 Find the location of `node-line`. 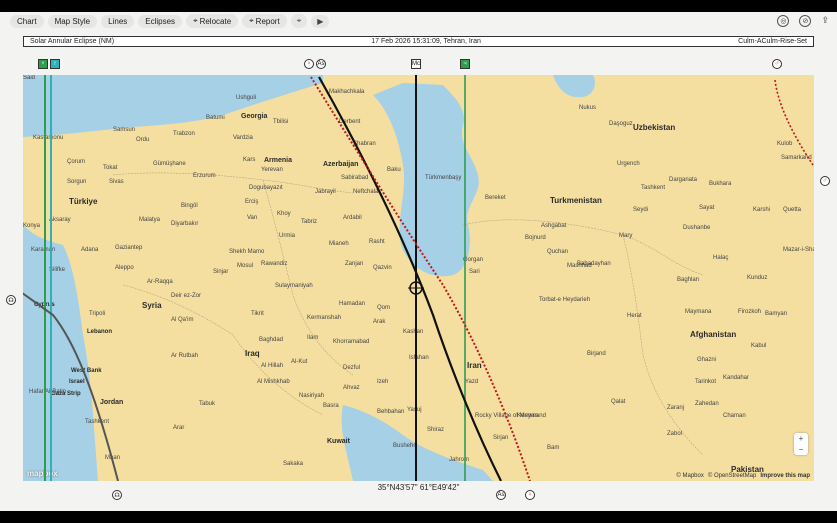

node-line is located at coordinates (71, 386).